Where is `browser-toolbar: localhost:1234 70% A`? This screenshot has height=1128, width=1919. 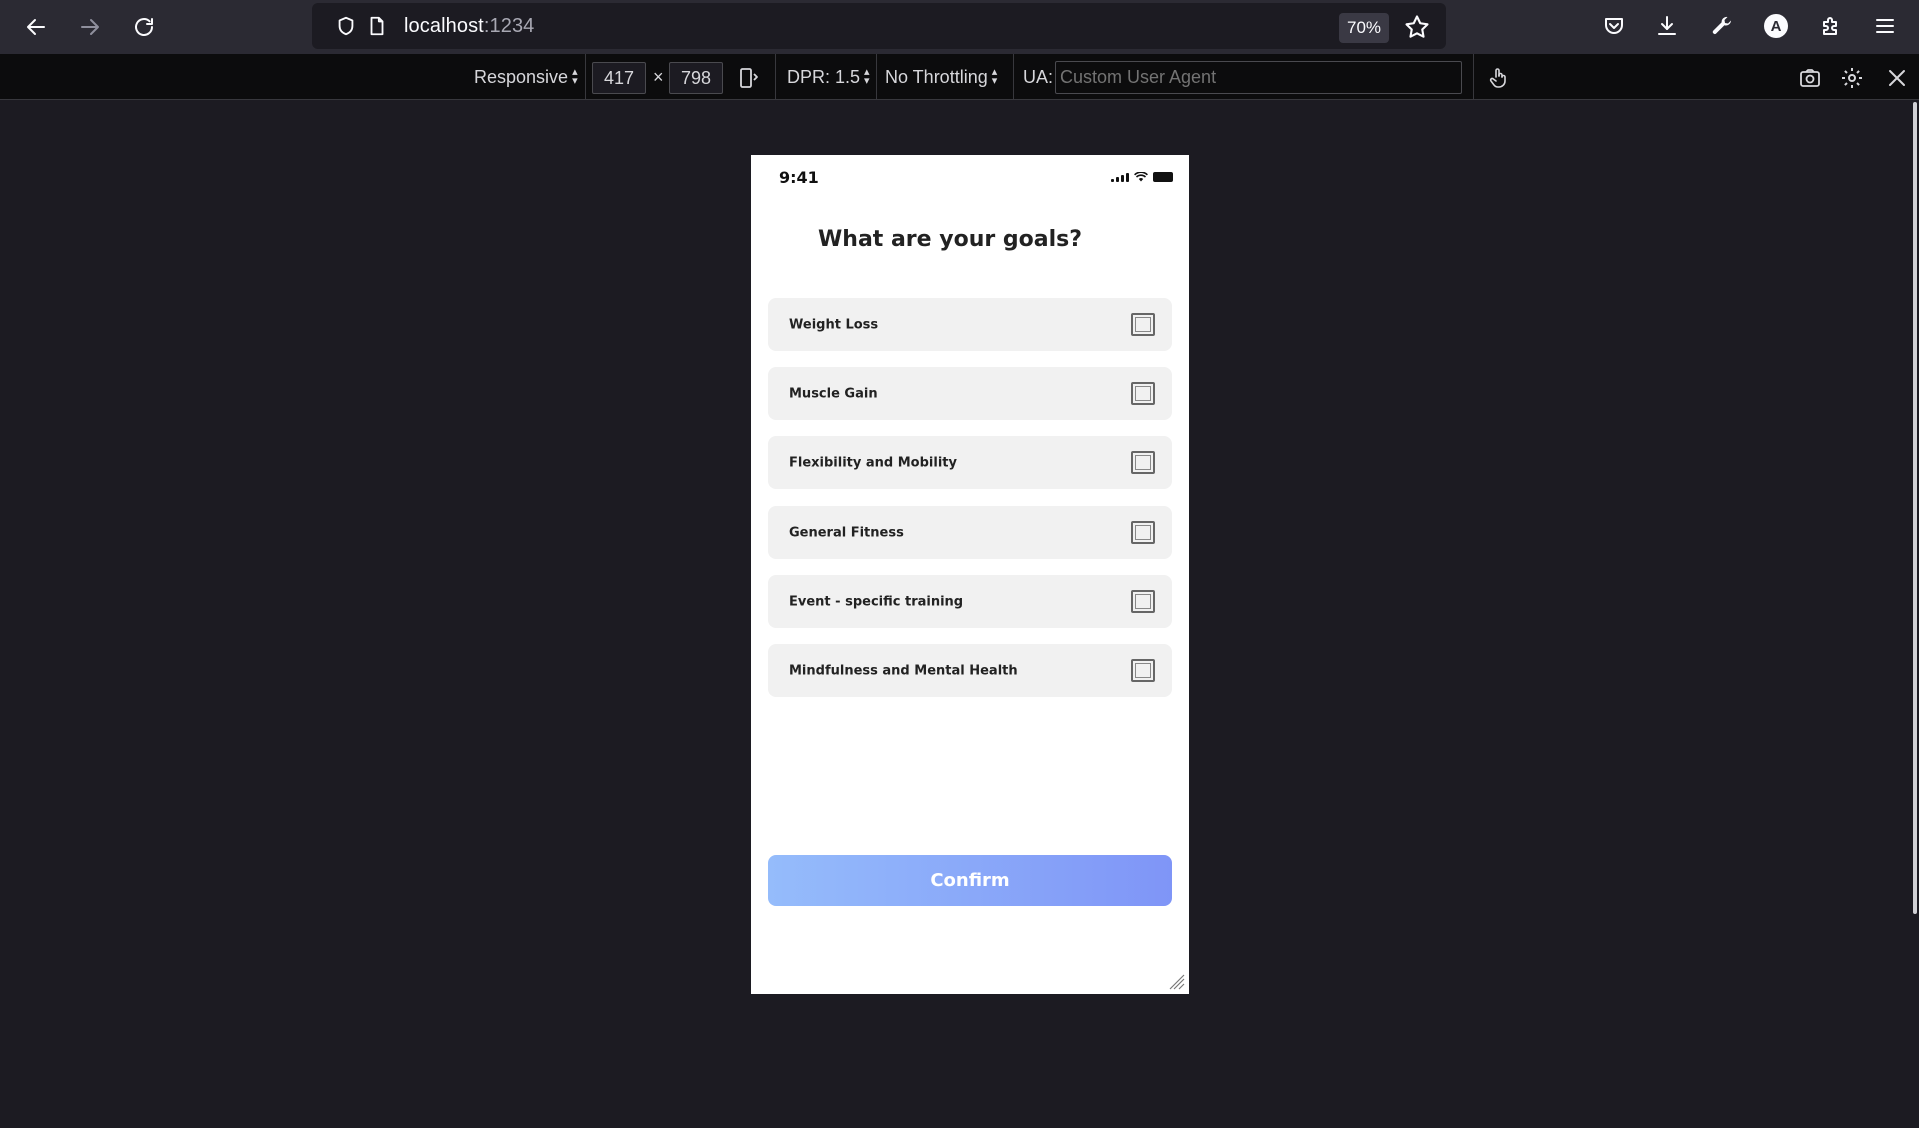 browser-toolbar: localhost:1234 70% A is located at coordinates (959, 27).